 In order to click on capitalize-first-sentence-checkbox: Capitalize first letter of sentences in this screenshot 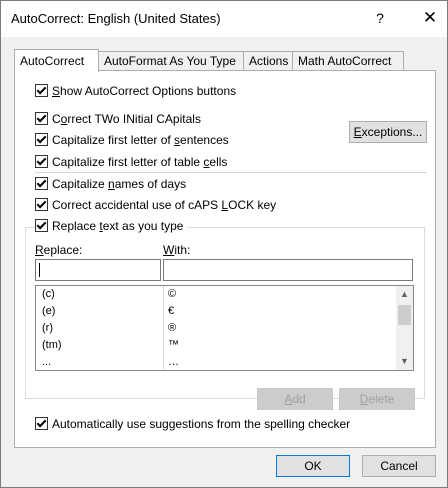, I will do `click(132, 140)`.